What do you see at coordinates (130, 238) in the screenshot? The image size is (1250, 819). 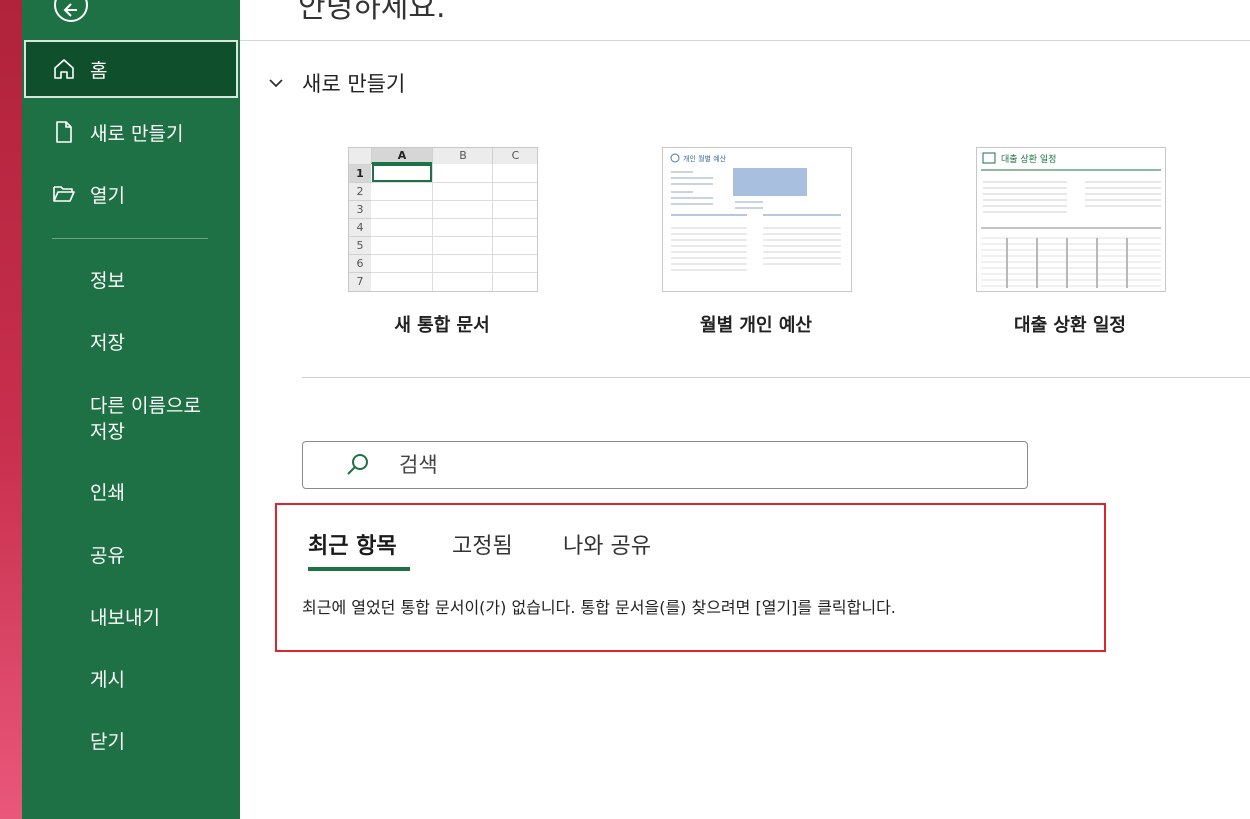 I see `sidebar-divider` at bounding box center [130, 238].